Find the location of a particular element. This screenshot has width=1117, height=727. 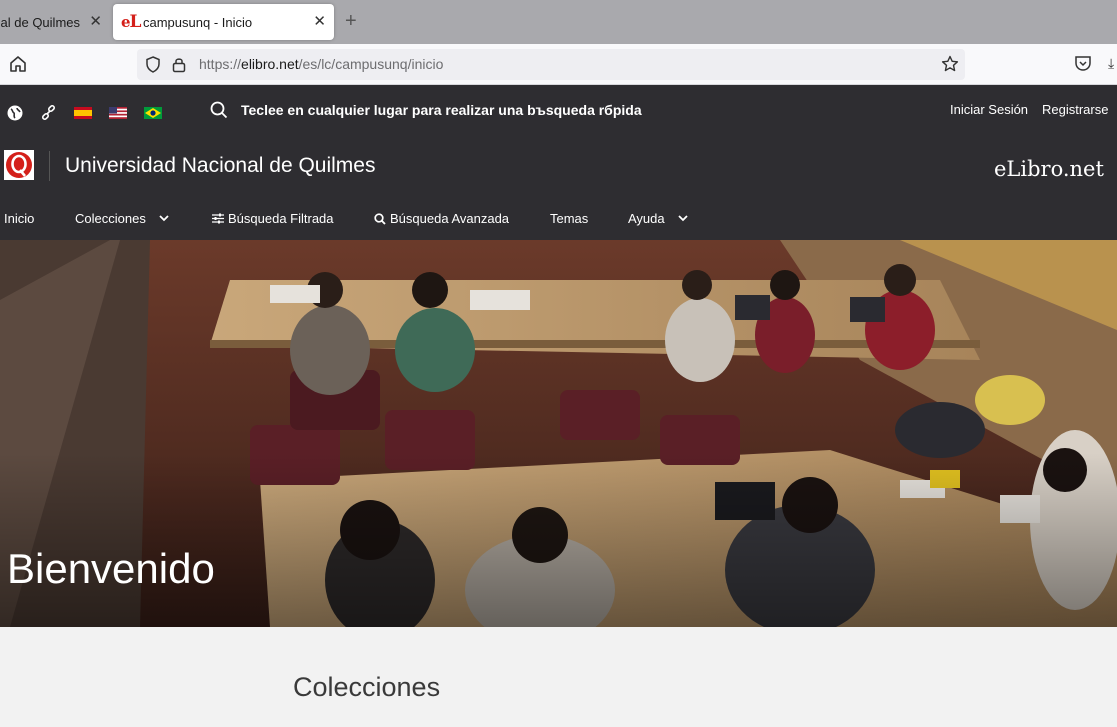

browser-tab-inactive: Universidad Nacional de Quilmes ✕ is located at coordinates (51, 22).